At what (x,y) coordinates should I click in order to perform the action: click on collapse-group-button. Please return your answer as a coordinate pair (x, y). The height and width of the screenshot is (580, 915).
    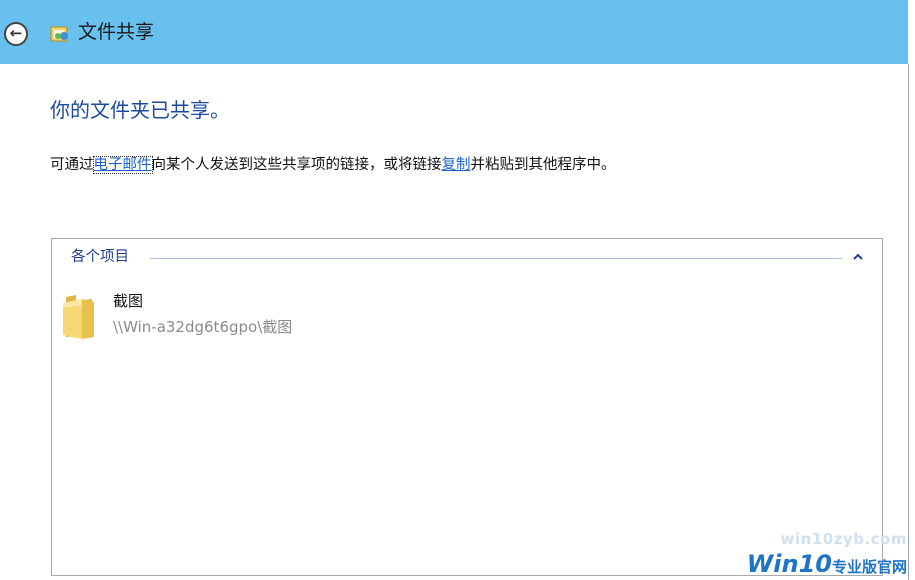
    Looking at the image, I should click on (858, 257).